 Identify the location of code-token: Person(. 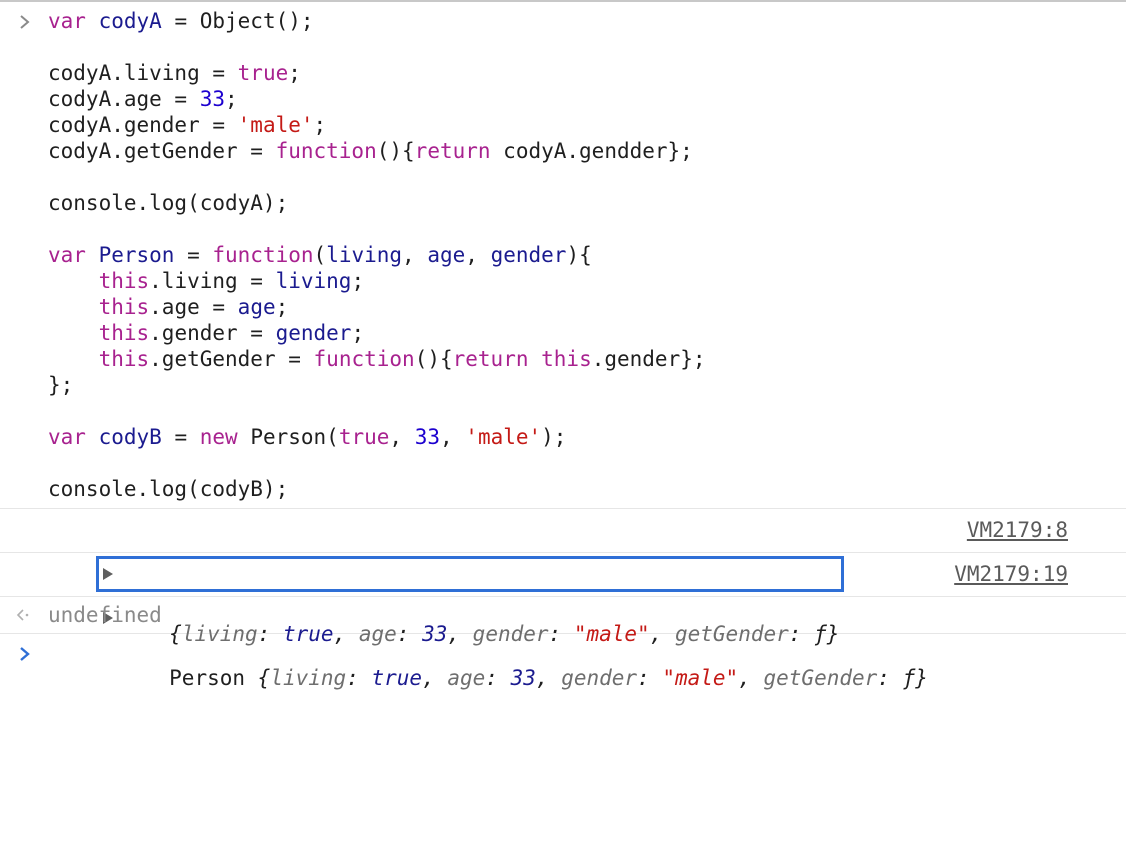
(294, 437).